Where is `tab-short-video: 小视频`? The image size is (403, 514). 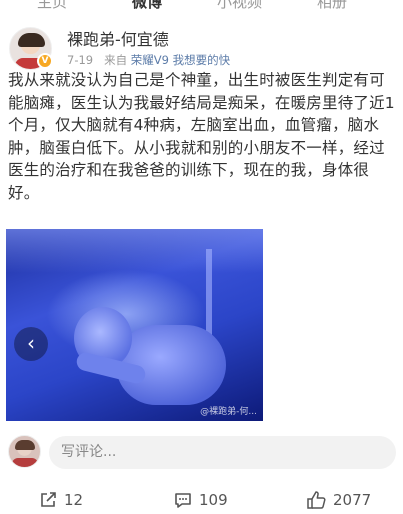
tab-short-video: 小视频 is located at coordinates (239, 6).